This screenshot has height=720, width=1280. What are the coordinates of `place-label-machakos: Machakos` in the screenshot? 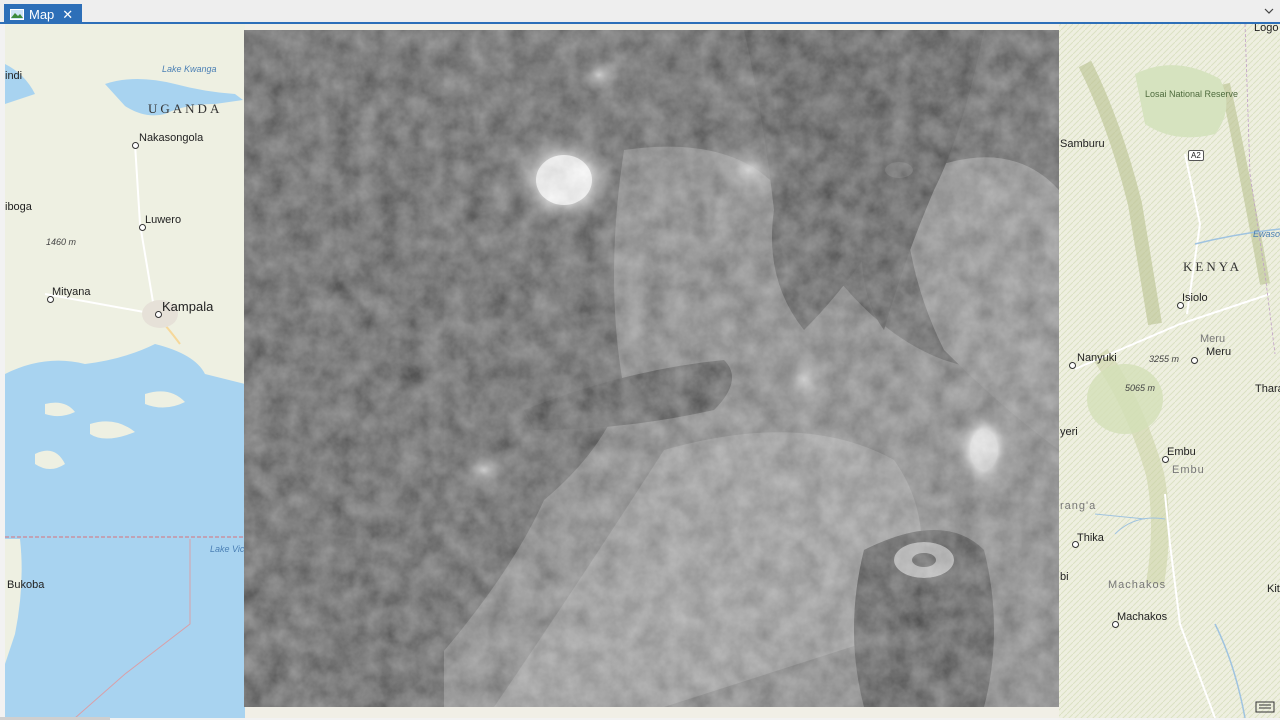 It's located at (1142, 617).